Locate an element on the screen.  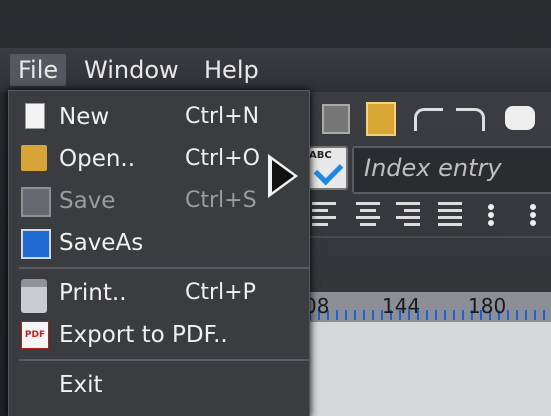
menu-item-label: Print.. is located at coordinates (93, 293).